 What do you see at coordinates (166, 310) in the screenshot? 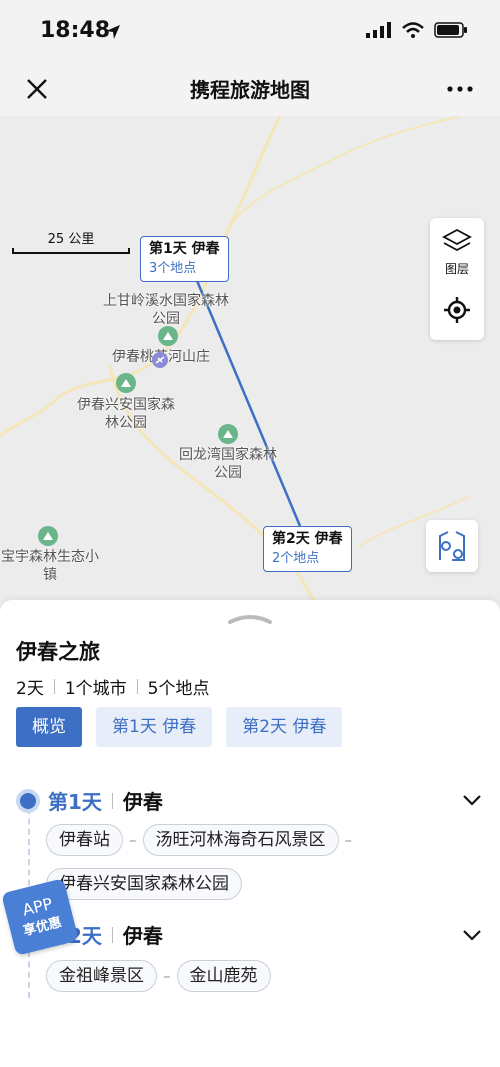
I see `poi-shanganling: 上甘岭溪水国家森林公园` at bounding box center [166, 310].